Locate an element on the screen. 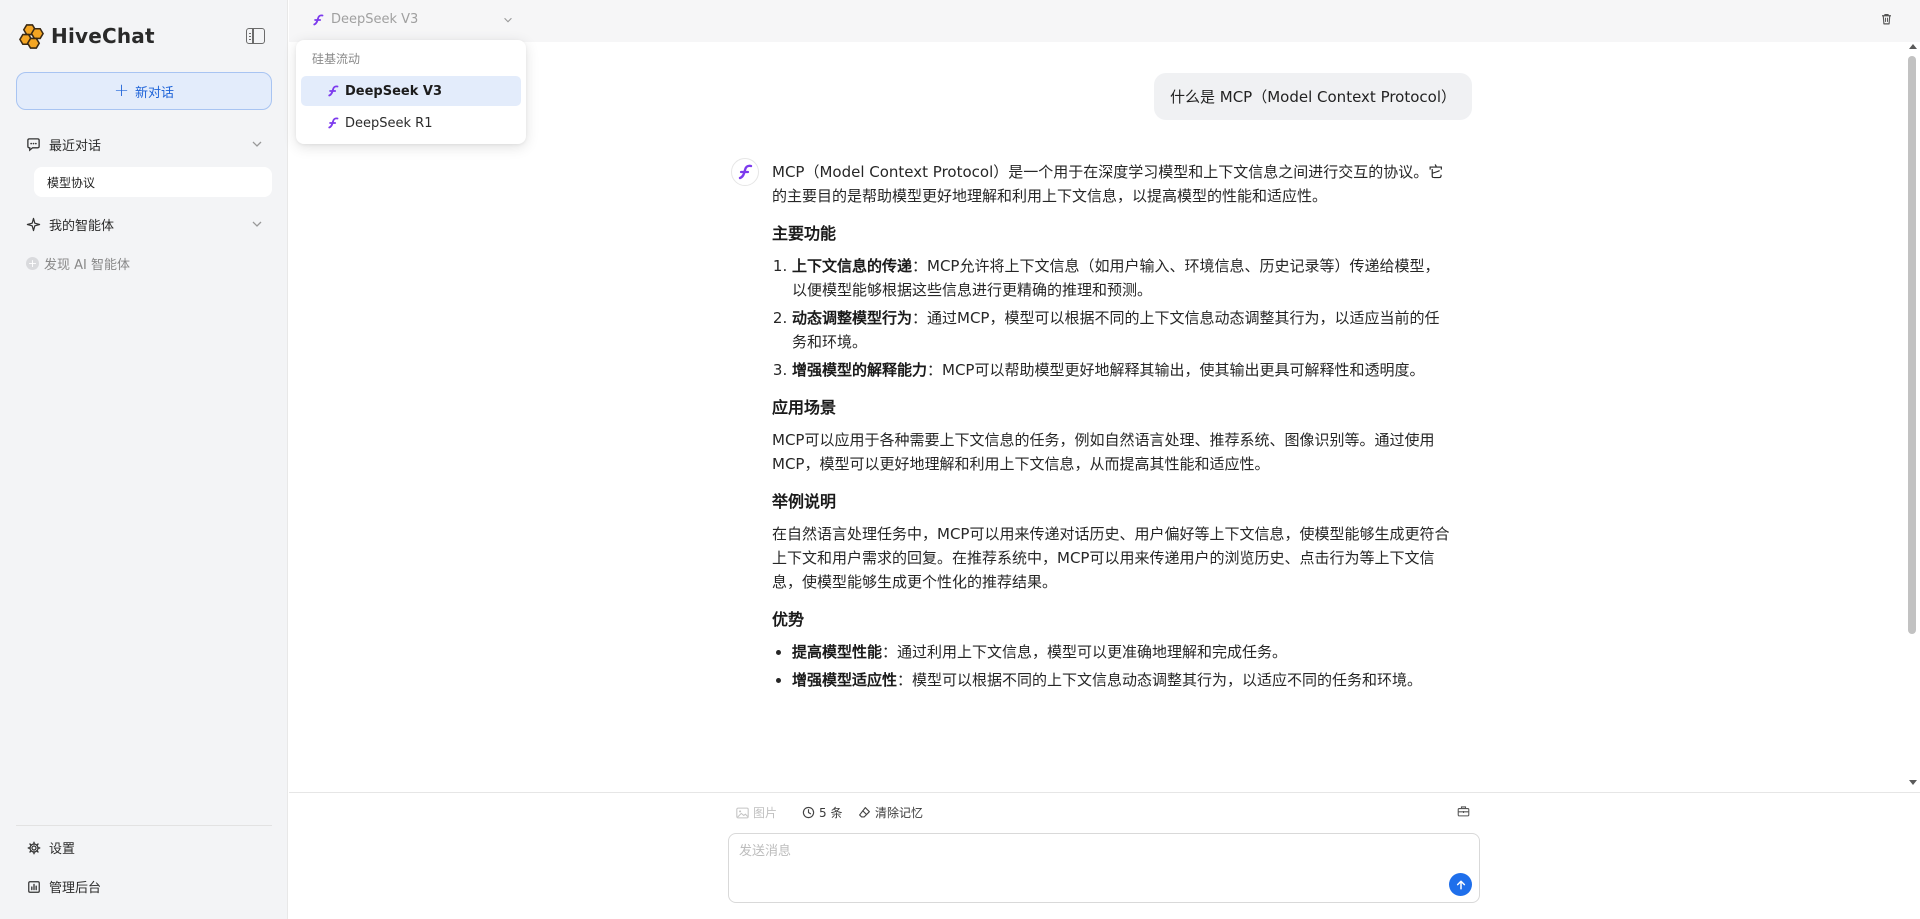 This screenshot has height=919, width=1920. toolbox-icon is located at coordinates (1463, 811).